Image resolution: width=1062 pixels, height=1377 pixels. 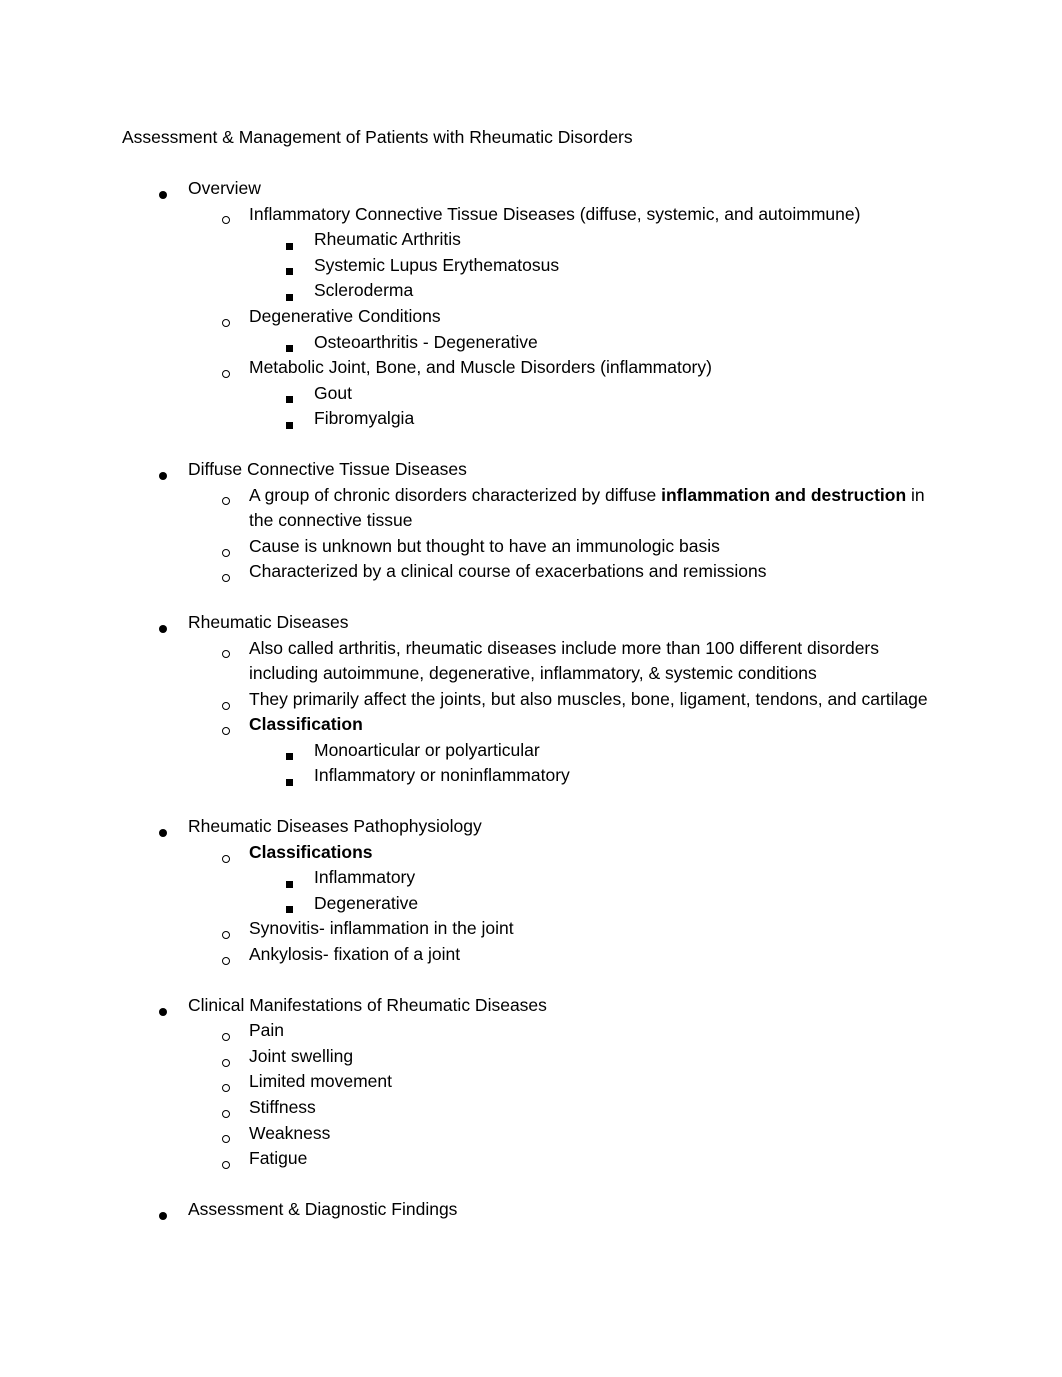 I want to click on bullet-item: Fatigue, so click(x=564, y=1159).